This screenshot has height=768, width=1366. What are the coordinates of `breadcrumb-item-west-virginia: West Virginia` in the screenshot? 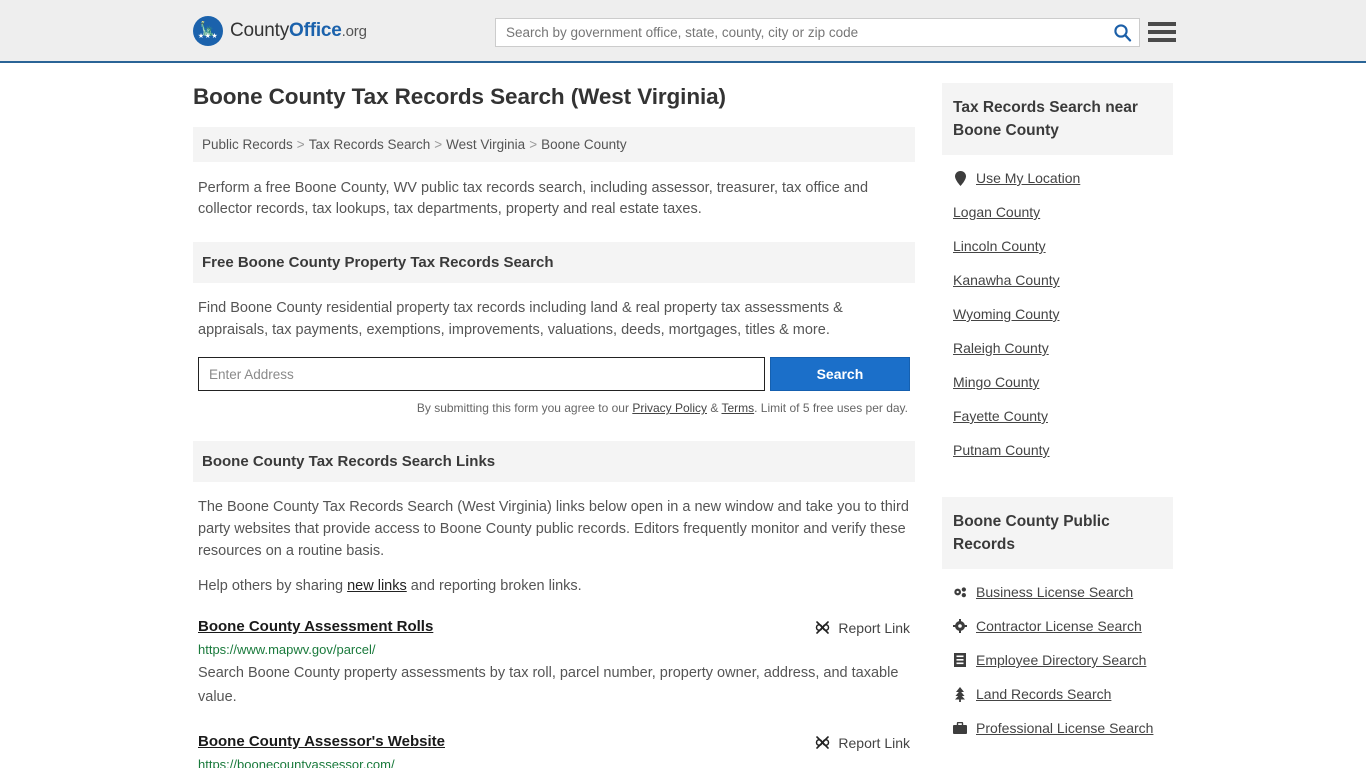 It's located at (485, 144).